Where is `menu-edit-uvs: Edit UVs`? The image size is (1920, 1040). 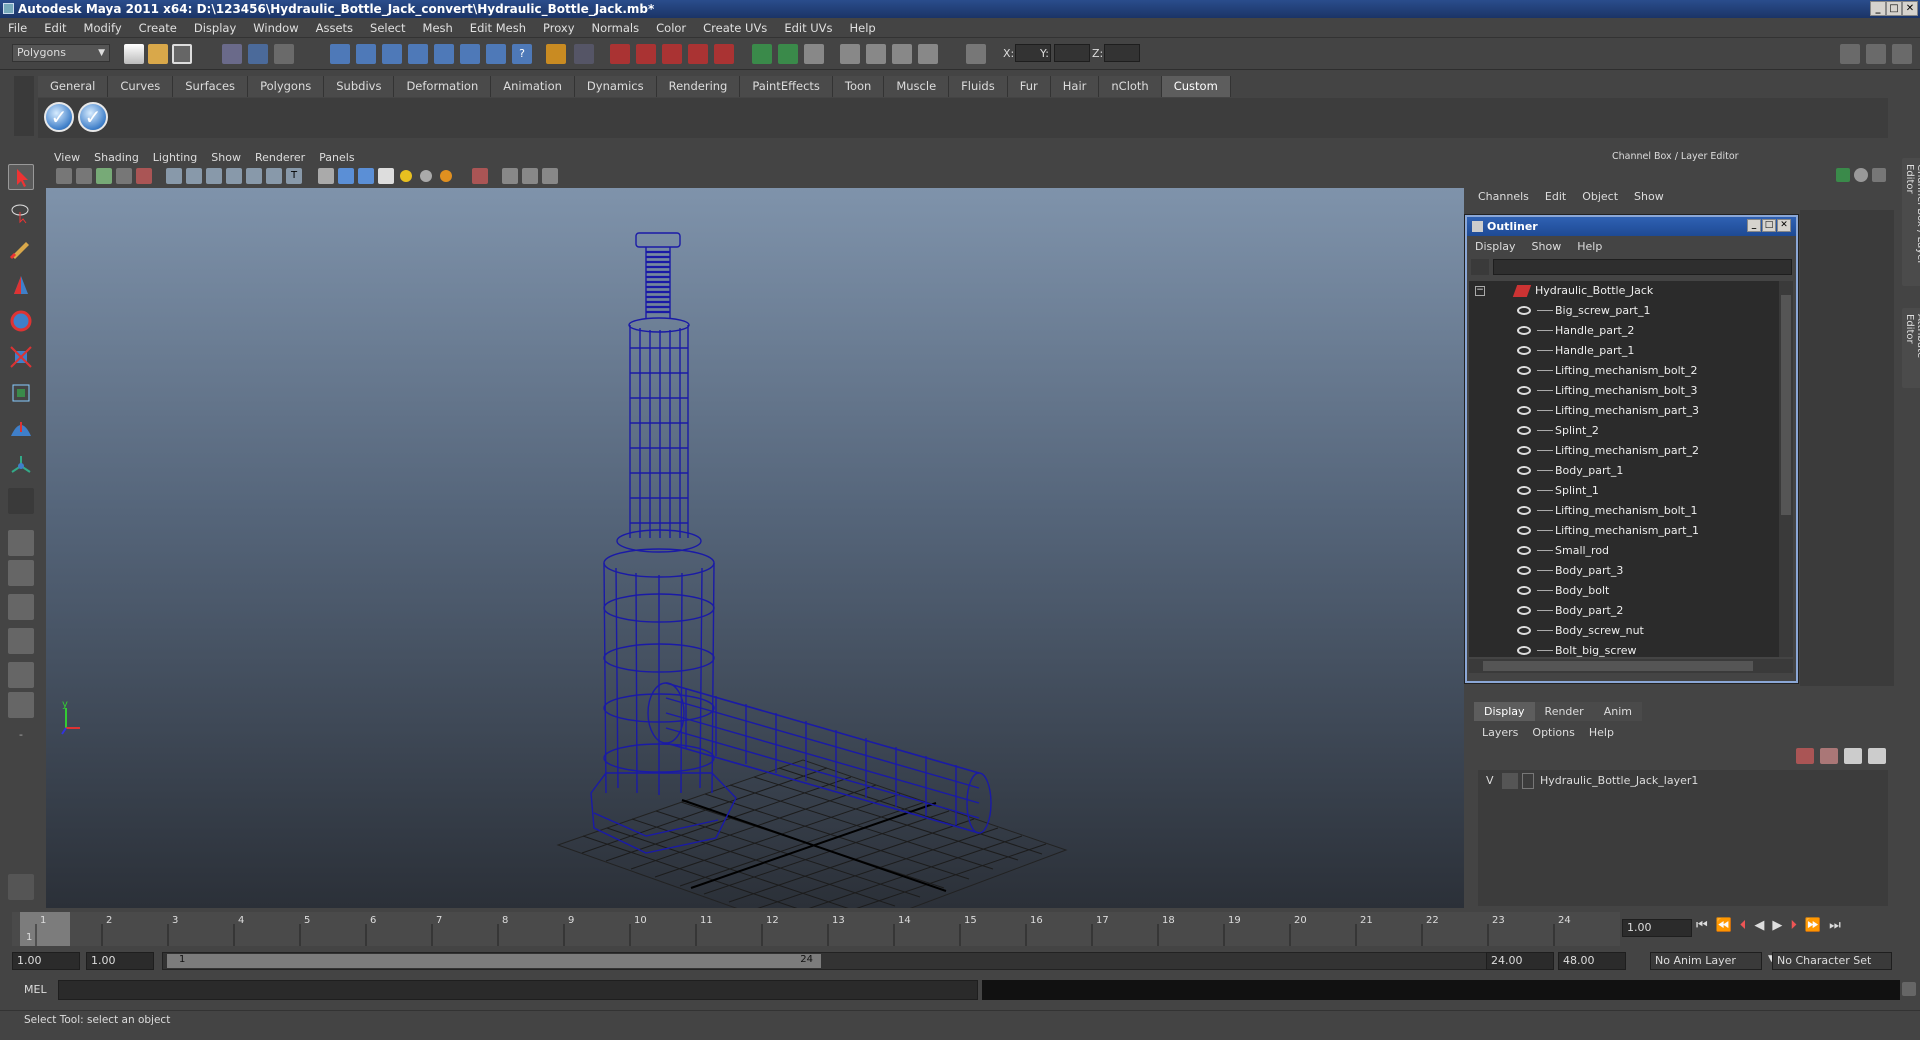
menu-edit-uvs: Edit UVs is located at coordinates (808, 28).